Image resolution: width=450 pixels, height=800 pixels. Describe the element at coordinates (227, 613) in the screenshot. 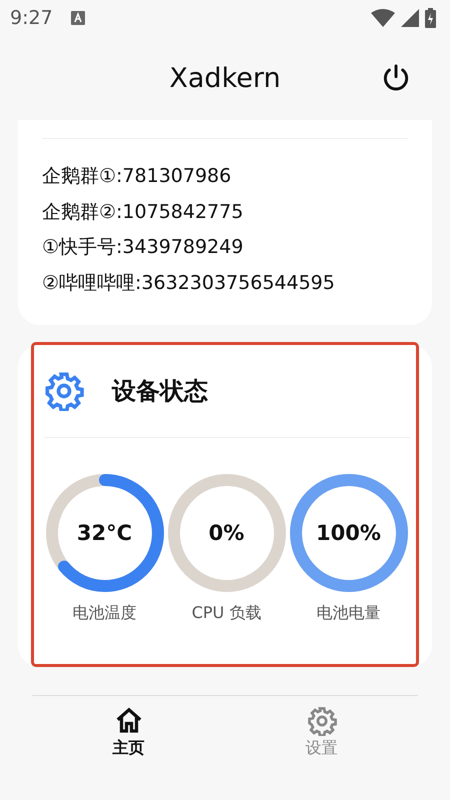

I see `gauge-label: CPU 负载` at that location.